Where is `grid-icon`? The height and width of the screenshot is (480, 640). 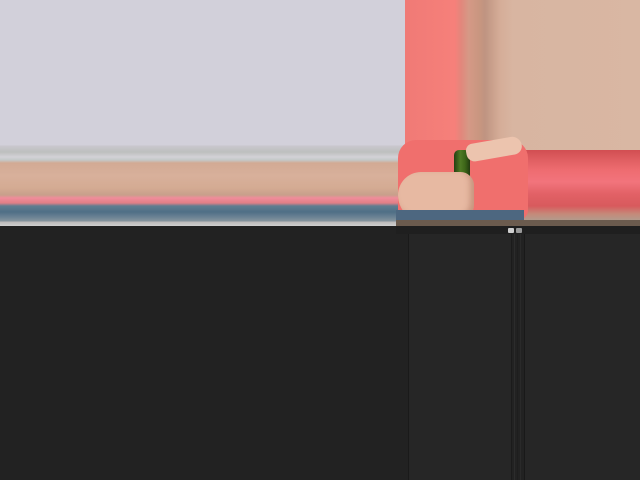
grid-icon is located at coordinates (519, 230).